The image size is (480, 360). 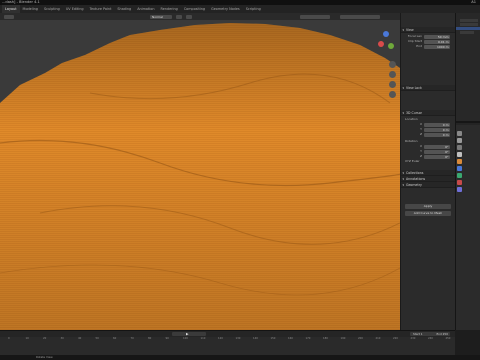 What do you see at coordinates (308, 338) in the screenshot?
I see `ruler-tick-label: 170` at bounding box center [308, 338].